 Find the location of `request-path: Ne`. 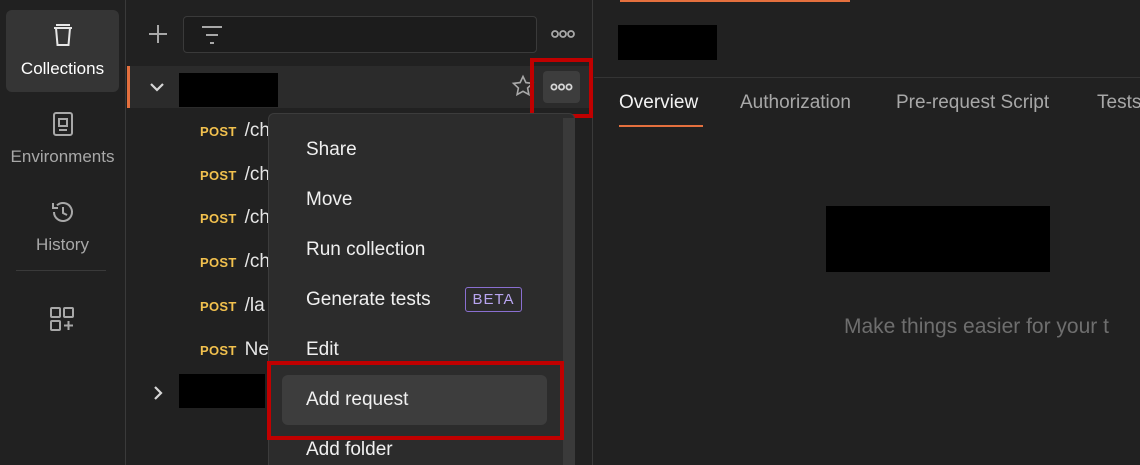

request-path: Ne is located at coordinates (256, 349).